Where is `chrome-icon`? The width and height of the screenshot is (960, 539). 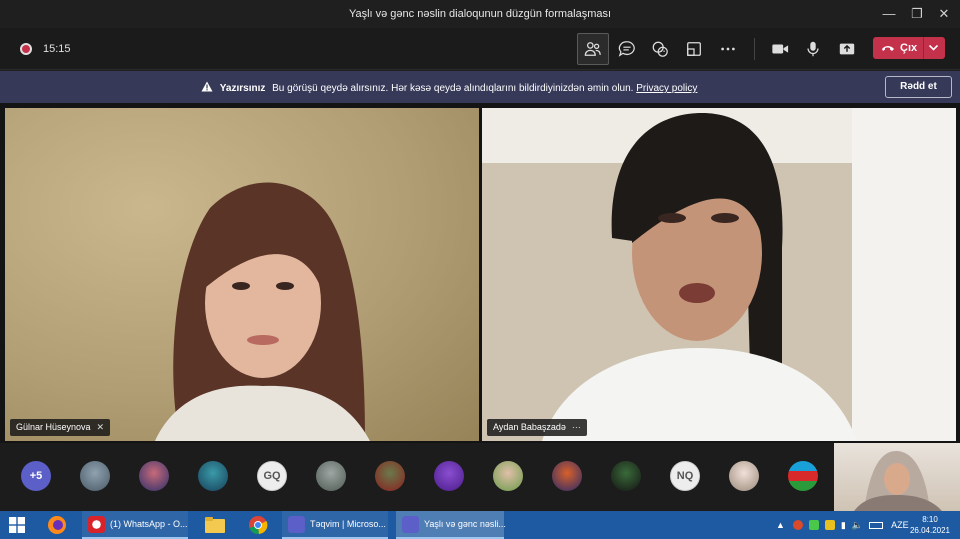
chrome-icon is located at coordinates (258, 525).